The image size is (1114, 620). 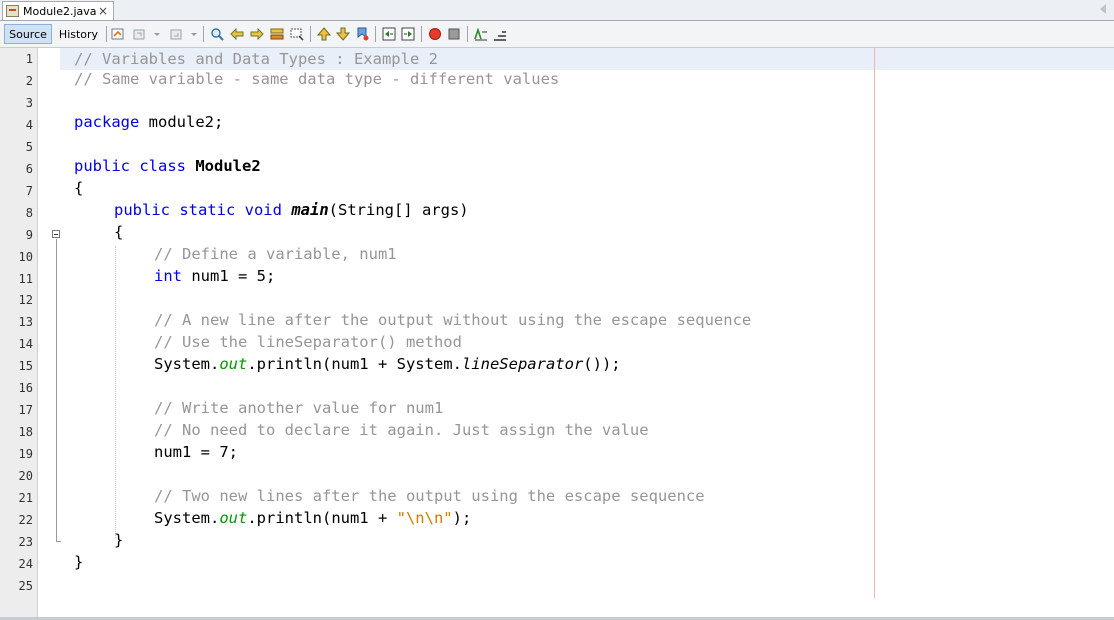 I want to click on uncomment-icon, so click(x=500, y=34).